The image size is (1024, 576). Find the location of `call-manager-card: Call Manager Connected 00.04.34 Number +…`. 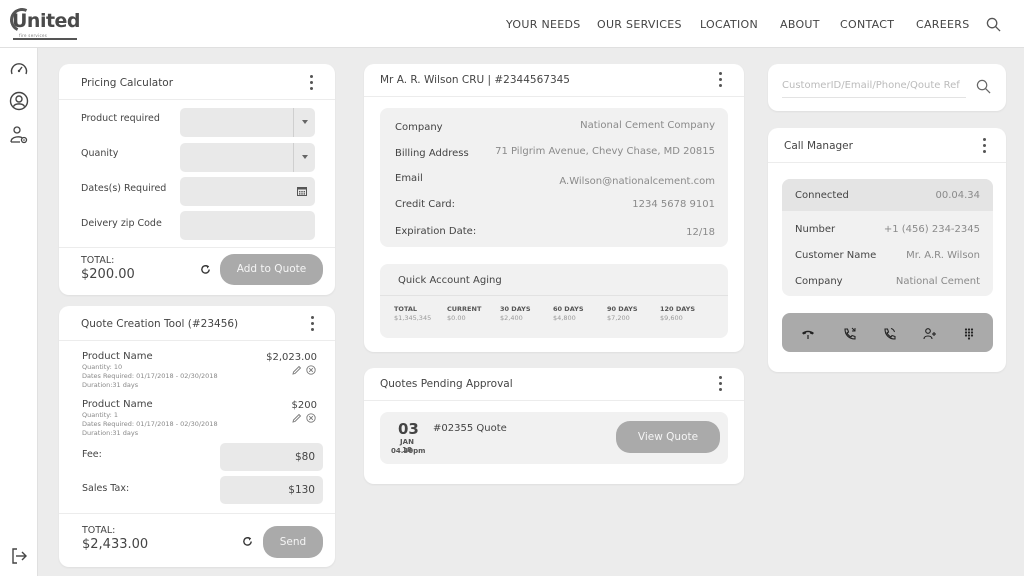

call-manager-card: Call Manager Connected 00.04.34 Number +… is located at coordinates (887, 250).